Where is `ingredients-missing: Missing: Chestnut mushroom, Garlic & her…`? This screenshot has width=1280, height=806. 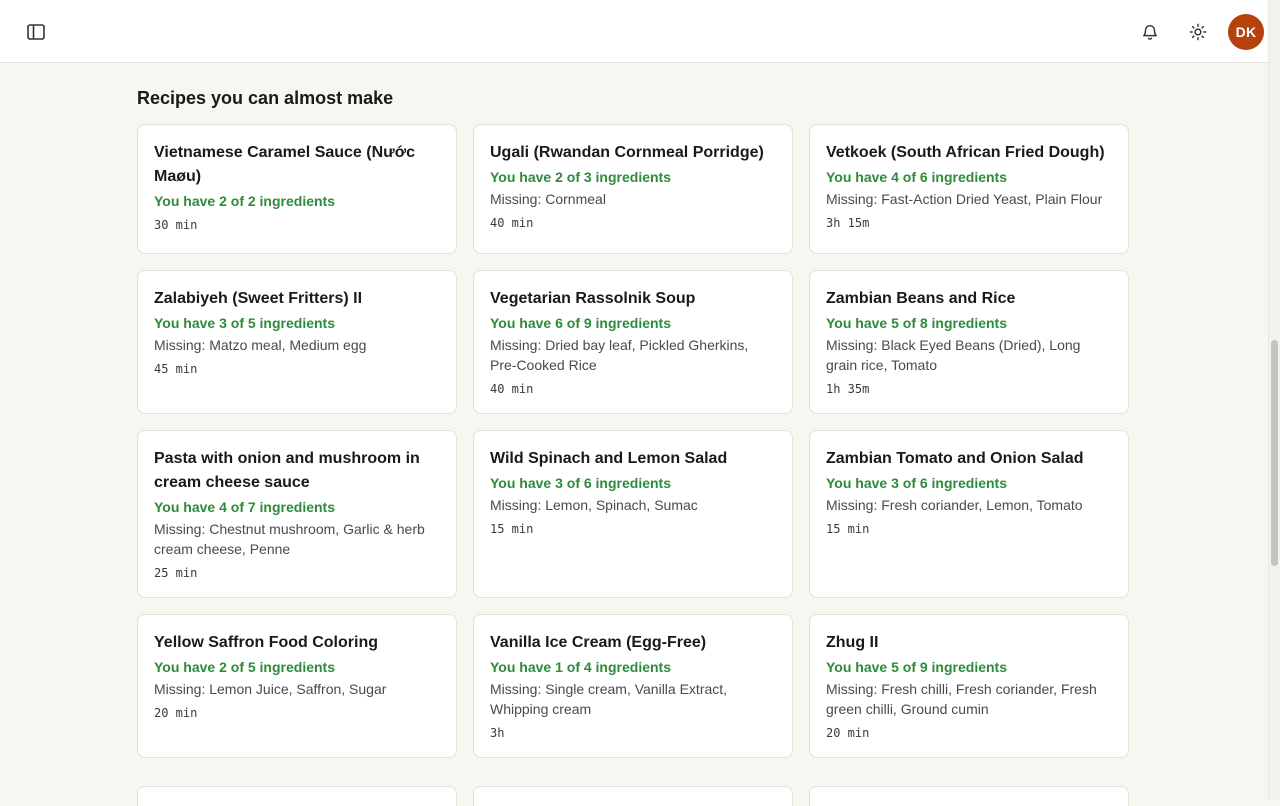
ingredients-missing: Missing: Chestnut mushroom, Garlic & her… is located at coordinates (289, 539).